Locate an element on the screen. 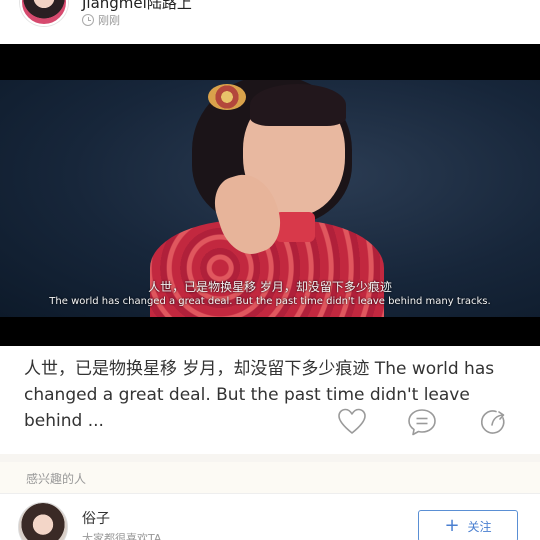  comment-icon is located at coordinates (422, 422).